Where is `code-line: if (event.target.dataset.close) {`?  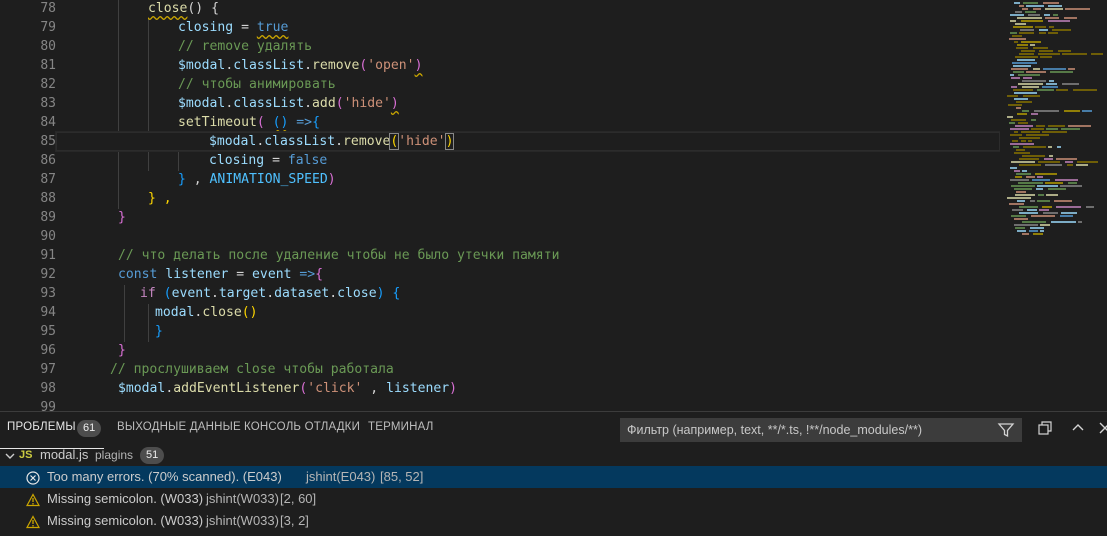
code-line: if (event.target.dataset.close) { is located at coordinates (500, 293).